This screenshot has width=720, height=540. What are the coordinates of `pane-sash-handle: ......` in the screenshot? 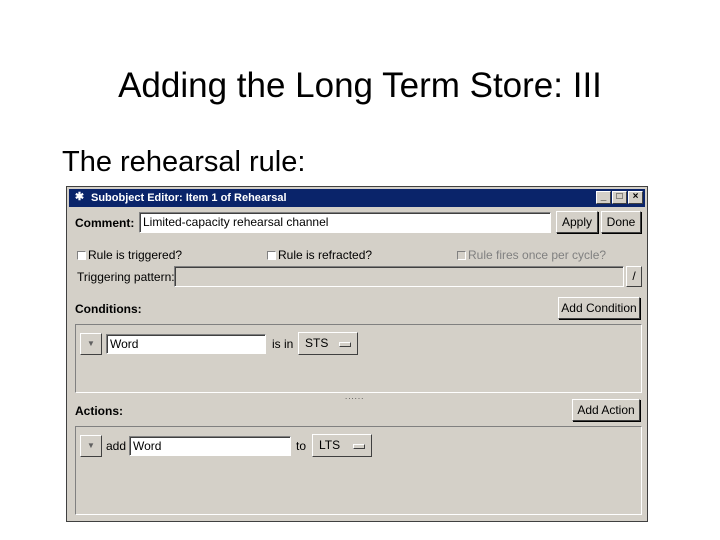 It's located at (354, 396).